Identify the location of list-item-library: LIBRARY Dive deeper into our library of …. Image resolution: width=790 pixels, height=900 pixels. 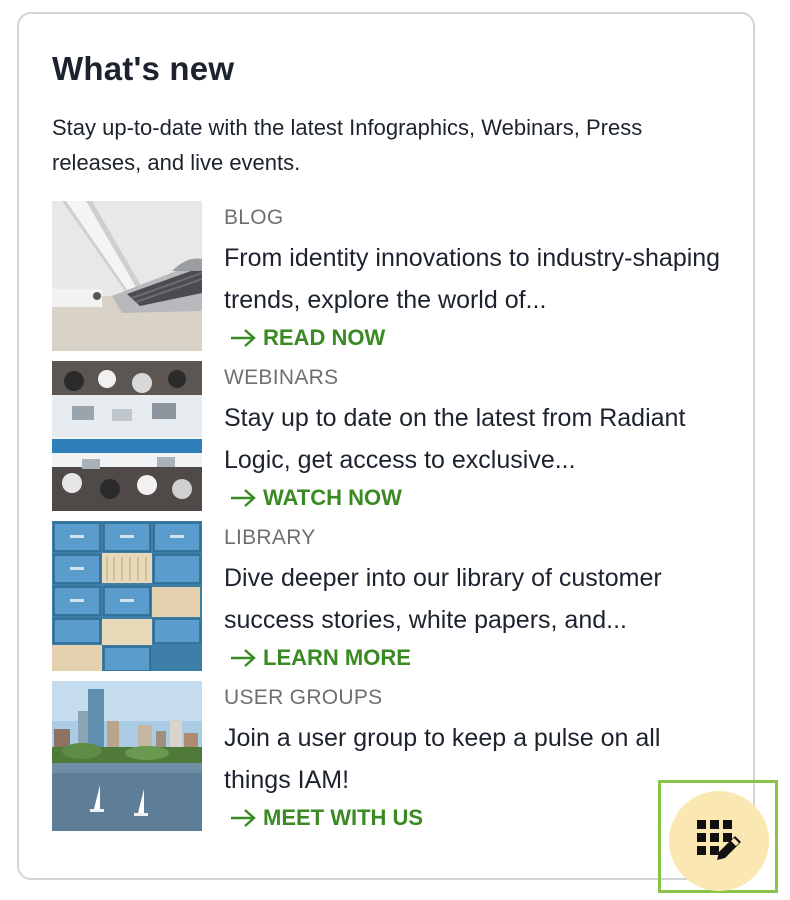
(397, 596).